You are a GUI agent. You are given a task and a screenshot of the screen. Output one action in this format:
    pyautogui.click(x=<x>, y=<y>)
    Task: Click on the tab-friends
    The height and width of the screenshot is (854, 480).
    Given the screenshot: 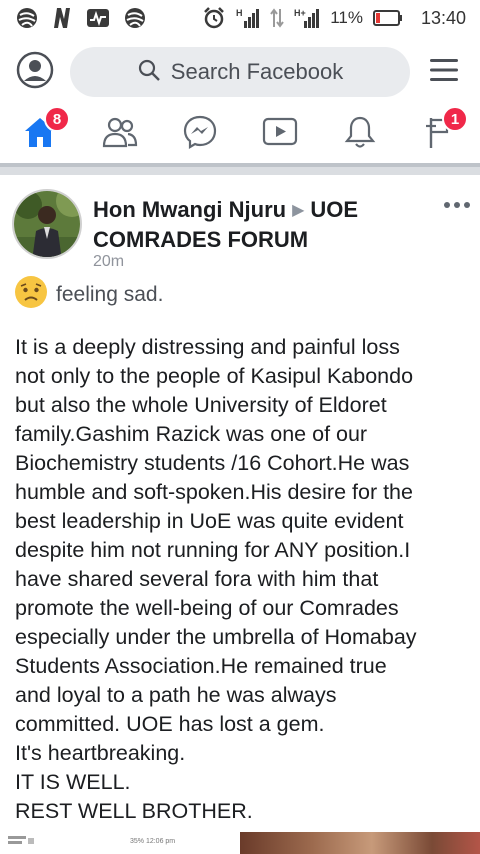 What is the action you would take?
    pyautogui.click(x=120, y=134)
    